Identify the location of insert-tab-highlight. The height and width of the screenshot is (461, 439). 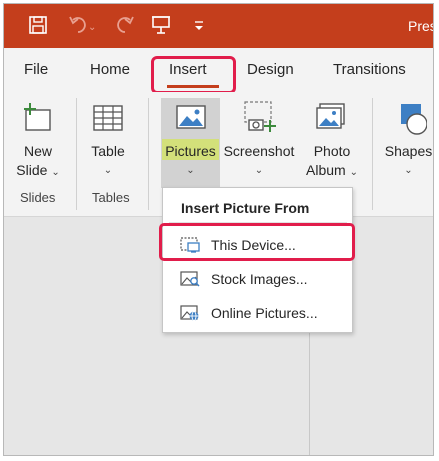
(193, 75).